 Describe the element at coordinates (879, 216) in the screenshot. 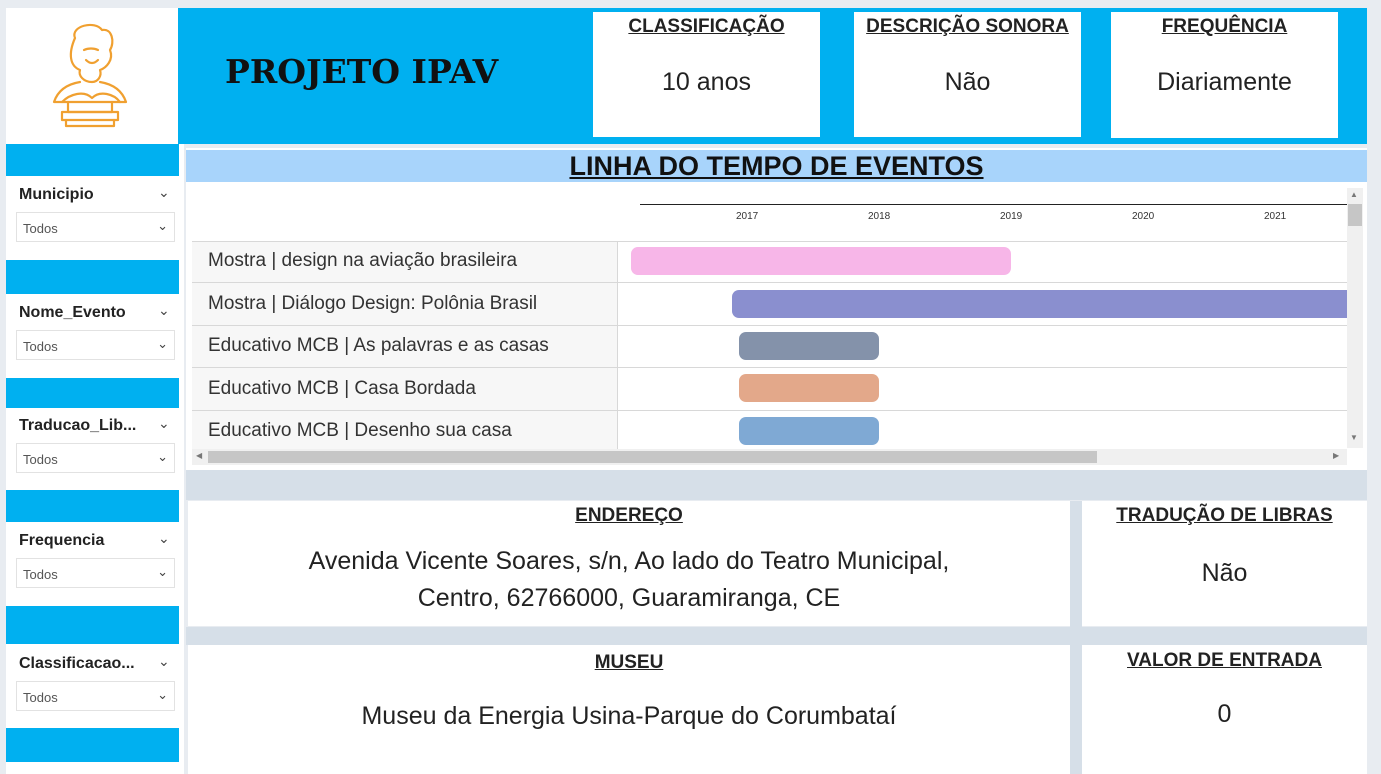

I see `year-tick: 2018` at that location.